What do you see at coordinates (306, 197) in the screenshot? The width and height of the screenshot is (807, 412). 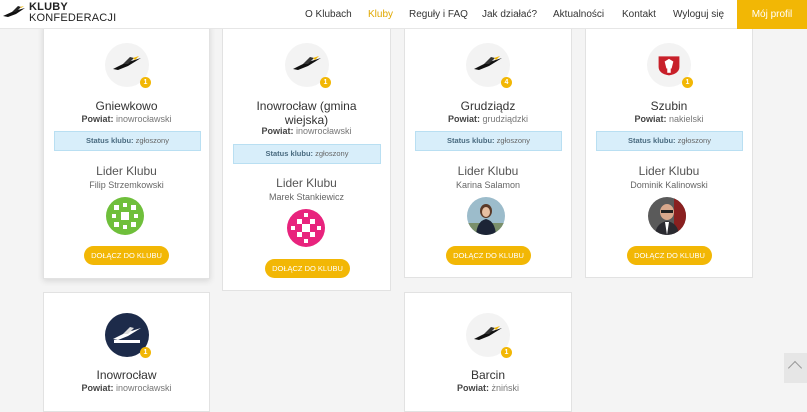 I see `leader-name: Marek Stankiewicz` at bounding box center [306, 197].